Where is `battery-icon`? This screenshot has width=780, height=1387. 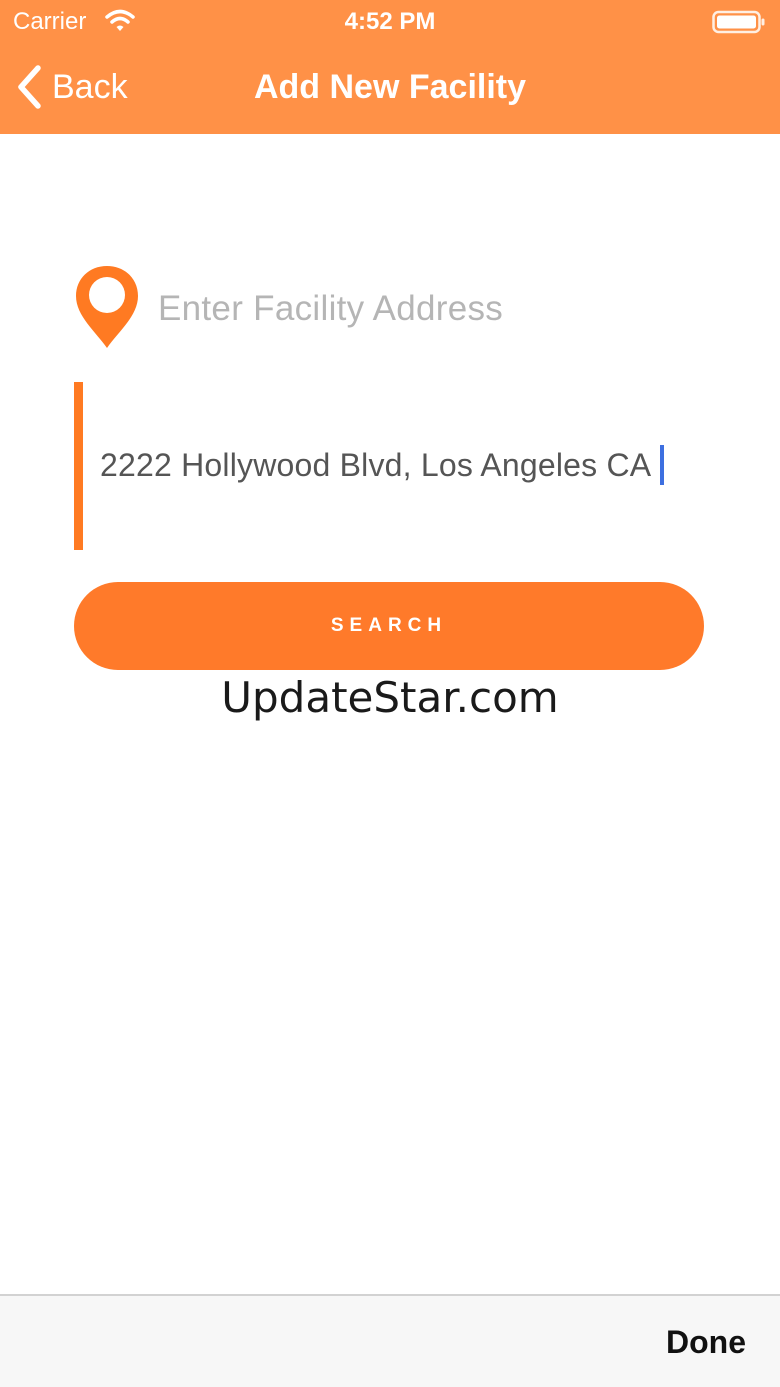 battery-icon is located at coordinates (738, 22).